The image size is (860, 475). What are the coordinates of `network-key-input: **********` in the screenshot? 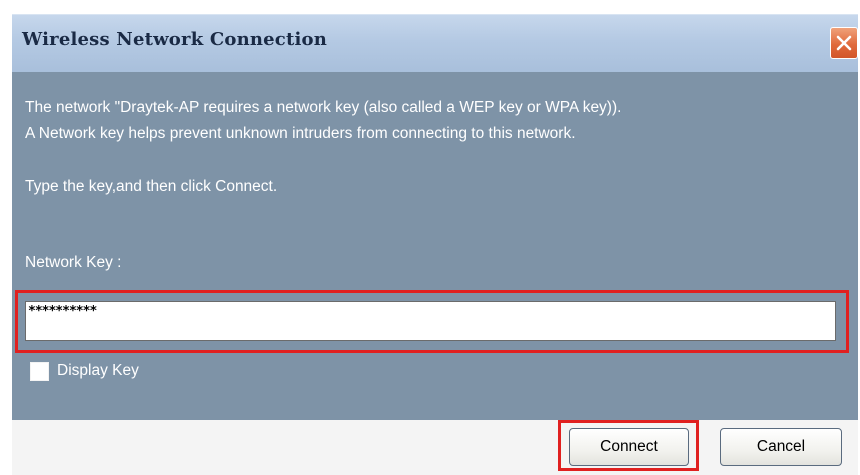 It's located at (430, 321).